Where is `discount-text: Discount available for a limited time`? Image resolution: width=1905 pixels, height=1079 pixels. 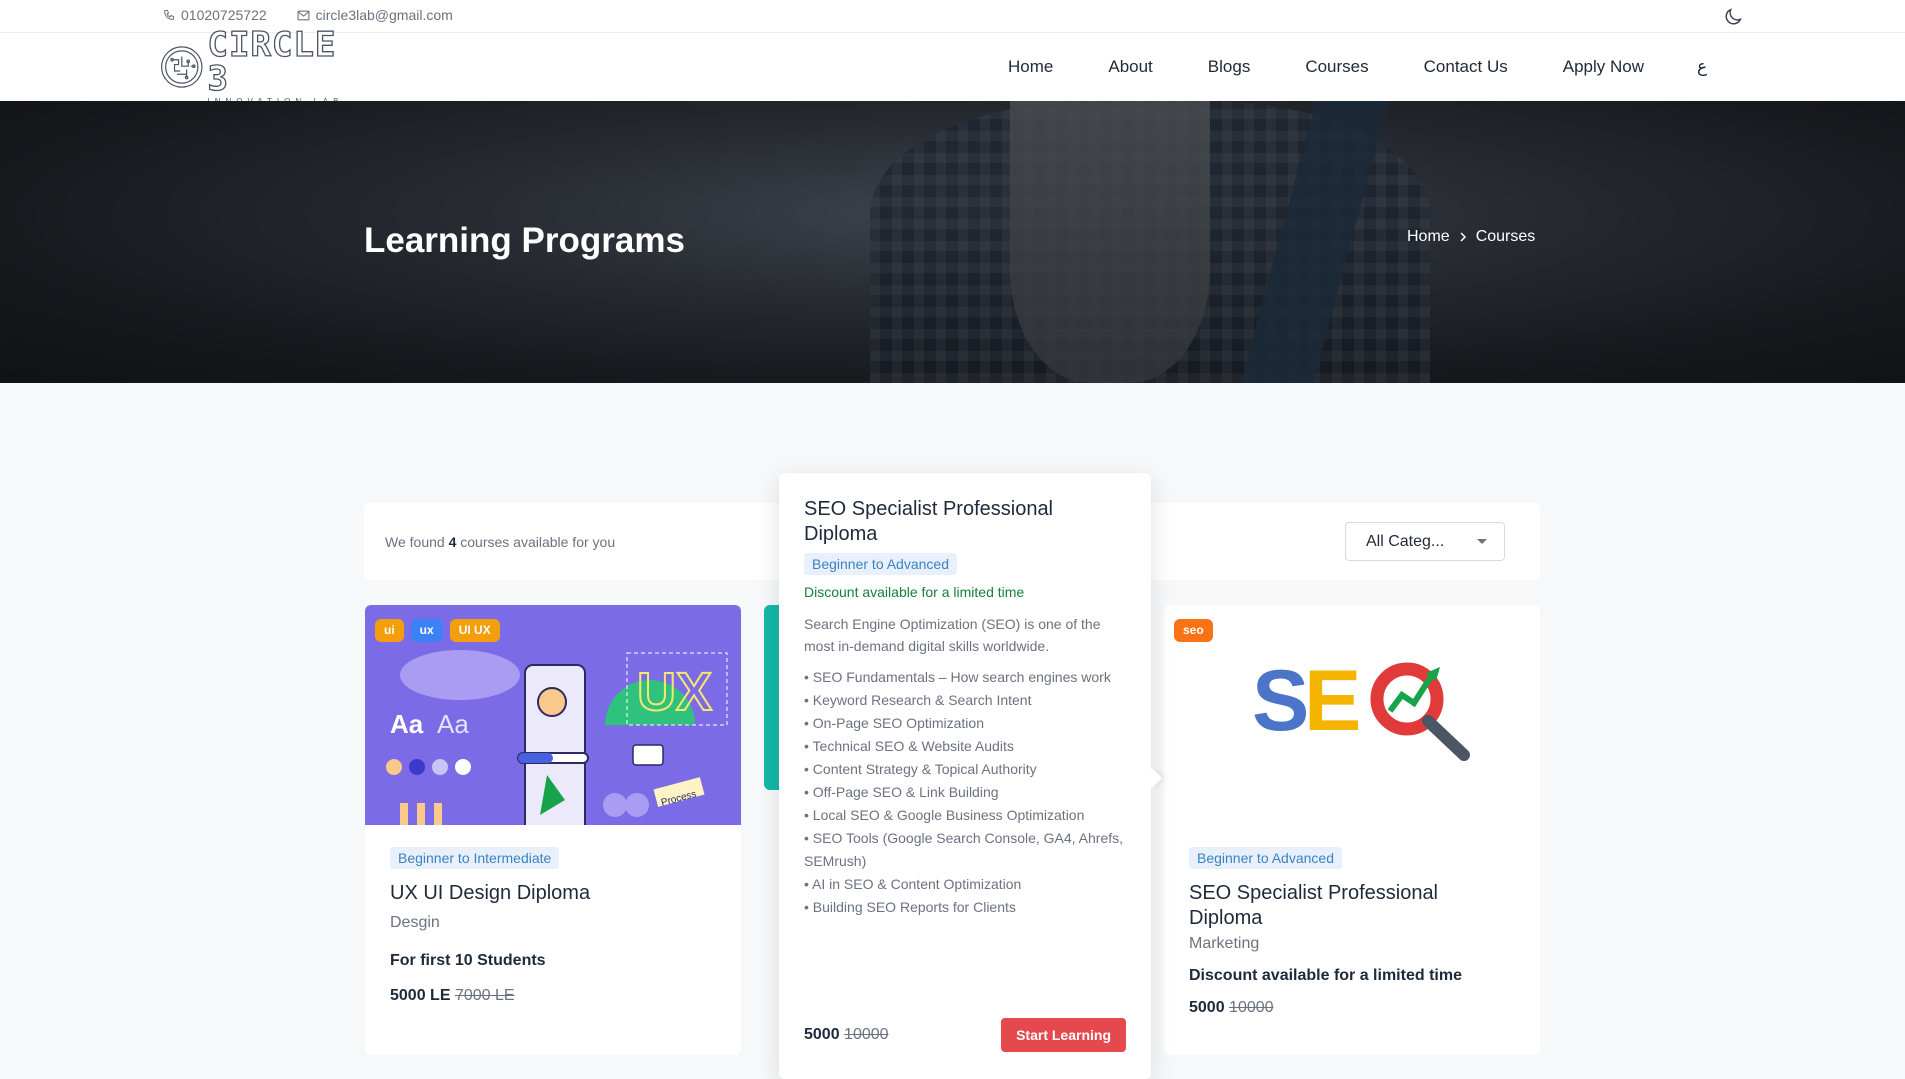 discount-text: Discount available for a limited time is located at coordinates (914, 592).